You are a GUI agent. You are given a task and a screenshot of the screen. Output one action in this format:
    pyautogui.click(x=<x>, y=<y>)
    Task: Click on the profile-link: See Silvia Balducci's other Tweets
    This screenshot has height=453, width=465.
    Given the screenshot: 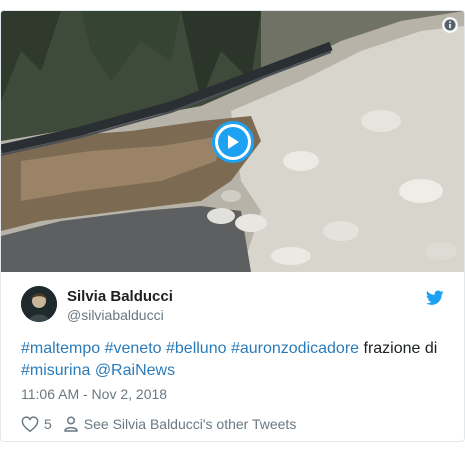 What is the action you would take?
    pyautogui.click(x=180, y=424)
    